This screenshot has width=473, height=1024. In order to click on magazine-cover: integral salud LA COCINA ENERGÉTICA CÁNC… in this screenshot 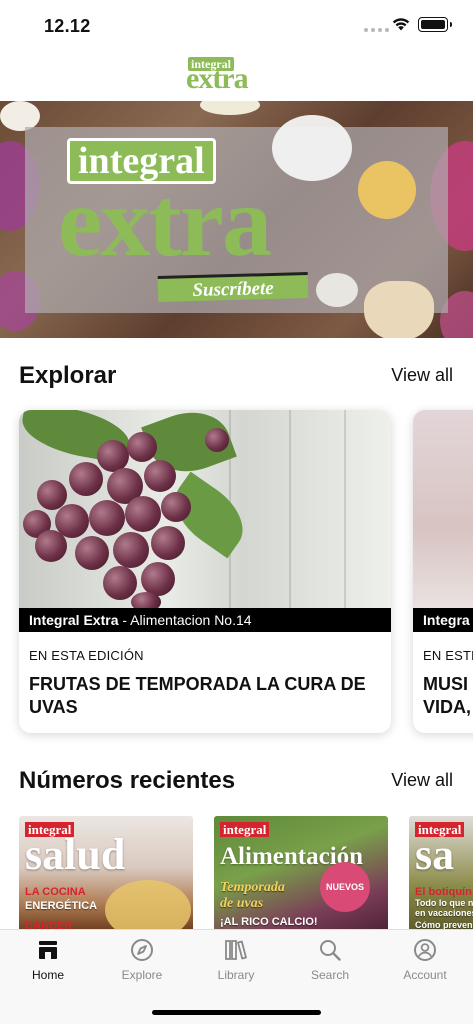, I will do `click(106, 874)`.